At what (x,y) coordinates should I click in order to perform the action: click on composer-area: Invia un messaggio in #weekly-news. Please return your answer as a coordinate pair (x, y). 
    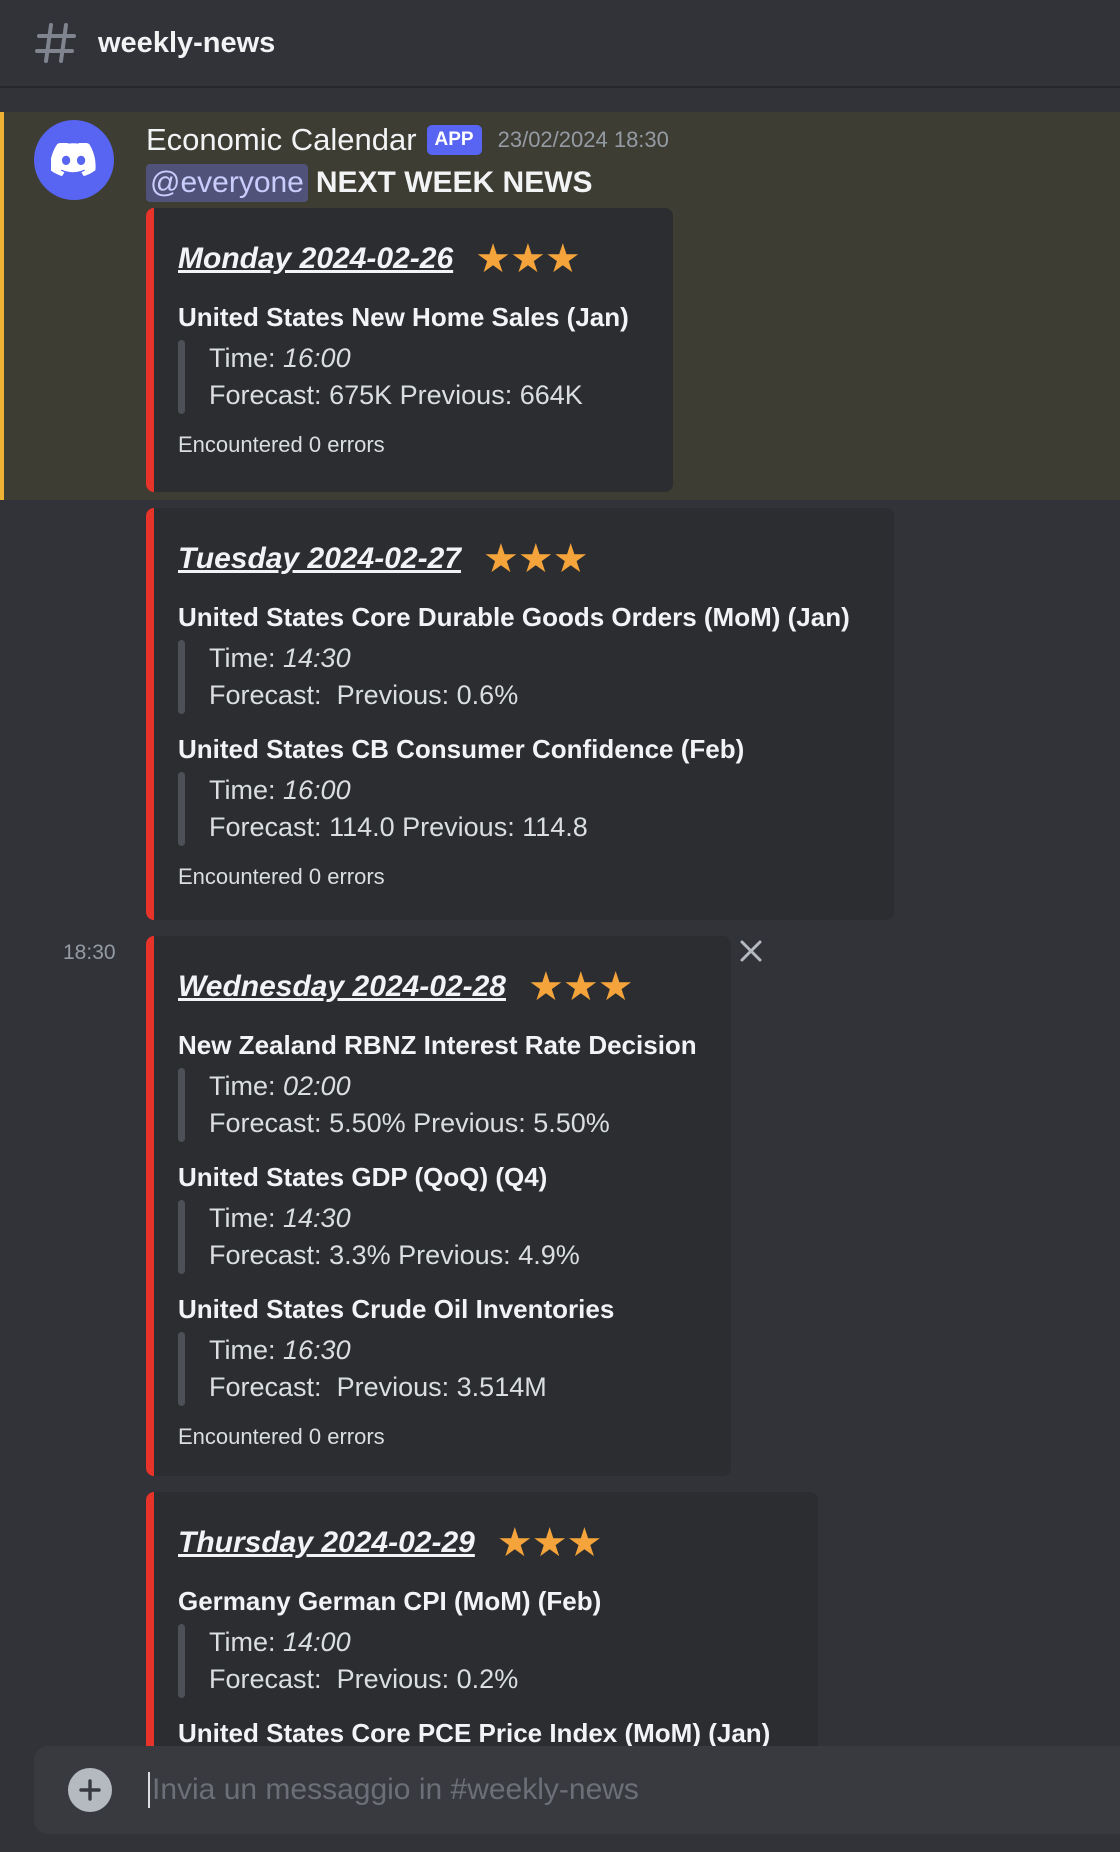
    Looking at the image, I should click on (560, 1799).